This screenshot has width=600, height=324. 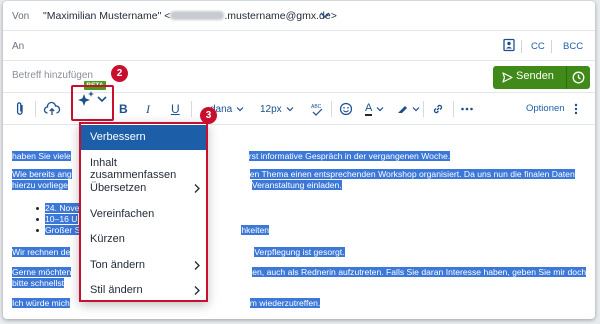 I want to click on menu-item: Verbessern, so click(x=143, y=137).